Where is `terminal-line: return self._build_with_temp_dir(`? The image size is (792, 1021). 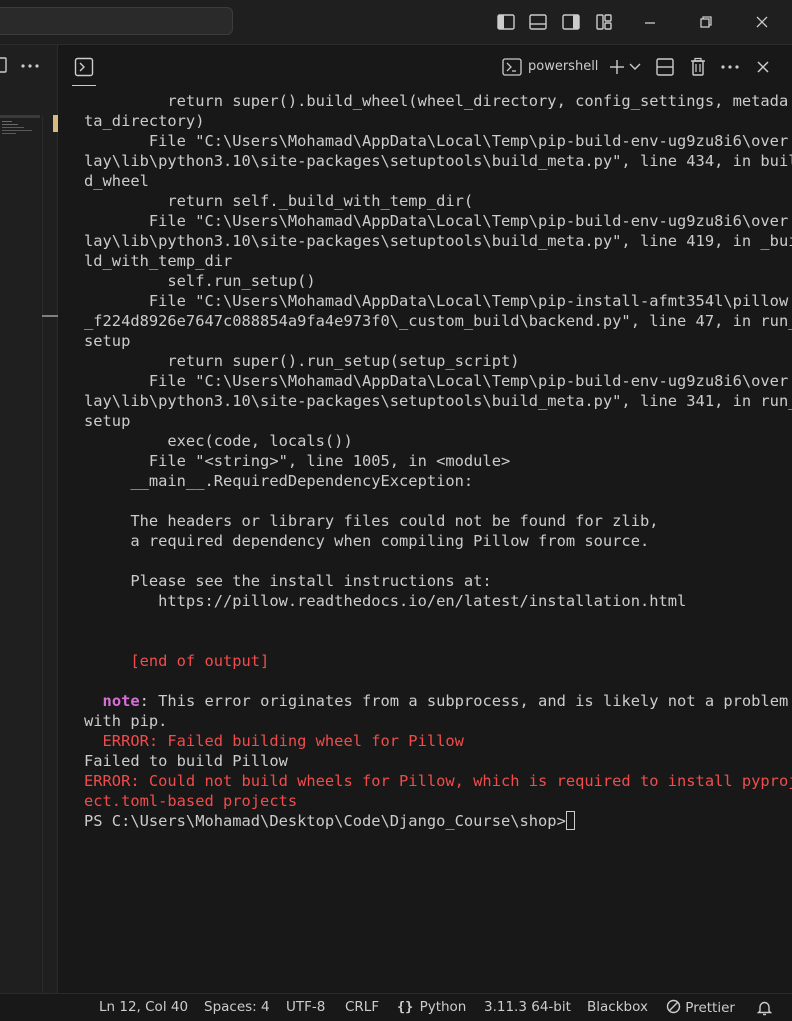 terminal-line: return self._build_with_temp_dir( is located at coordinates (434, 201).